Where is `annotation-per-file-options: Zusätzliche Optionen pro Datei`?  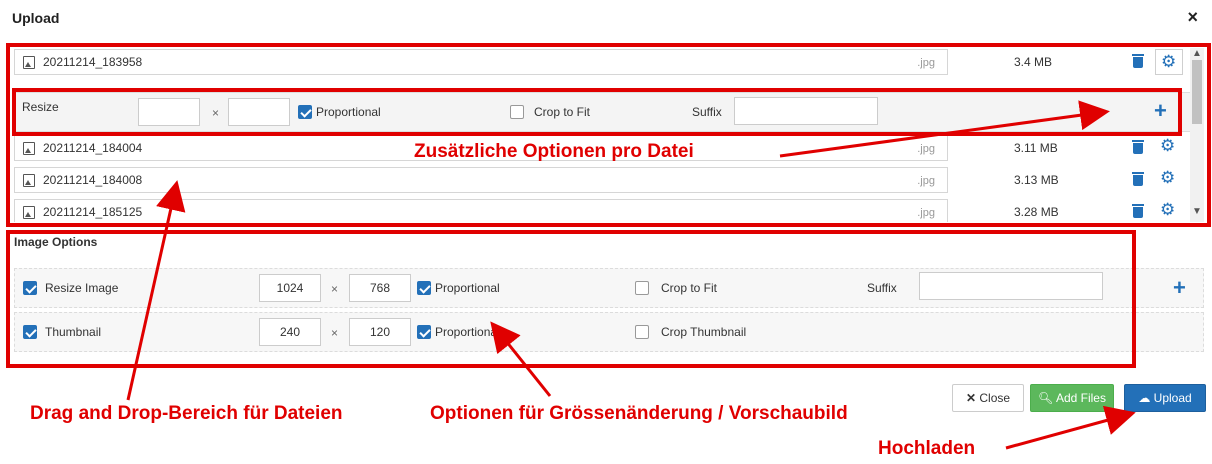
annotation-per-file-options: Zusätzliche Optionen pro Datei is located at coordinates (554, 151).